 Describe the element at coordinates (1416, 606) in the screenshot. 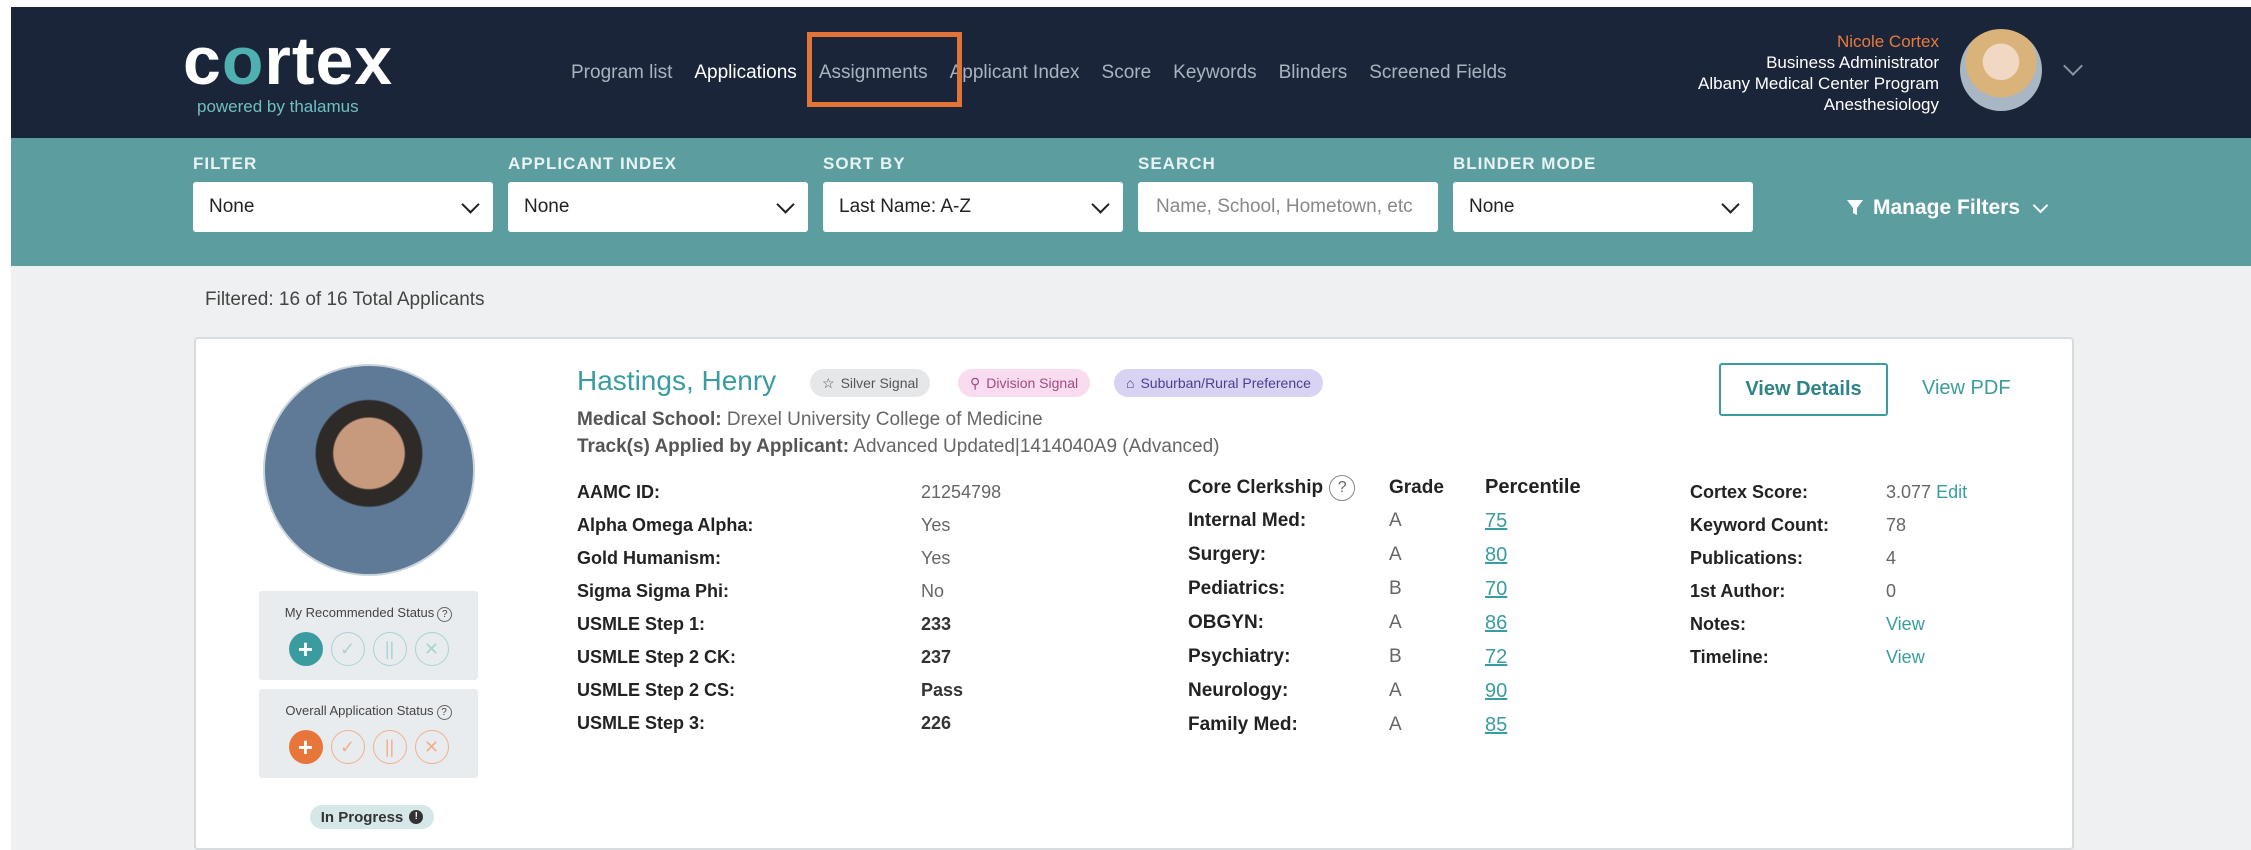

I see `clerkship-grades: Grade A A B A B A A` at that location.